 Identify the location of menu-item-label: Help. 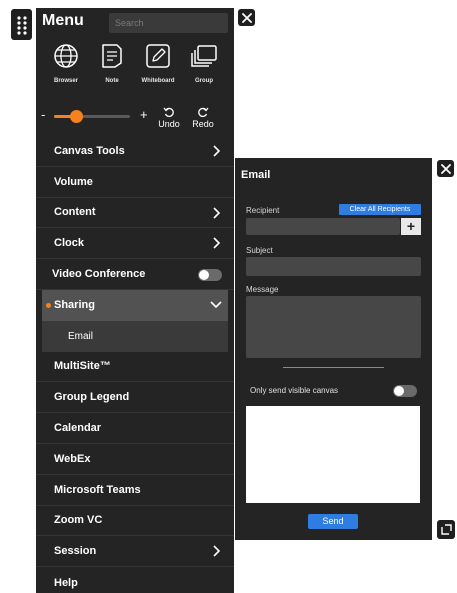
(66, 582).